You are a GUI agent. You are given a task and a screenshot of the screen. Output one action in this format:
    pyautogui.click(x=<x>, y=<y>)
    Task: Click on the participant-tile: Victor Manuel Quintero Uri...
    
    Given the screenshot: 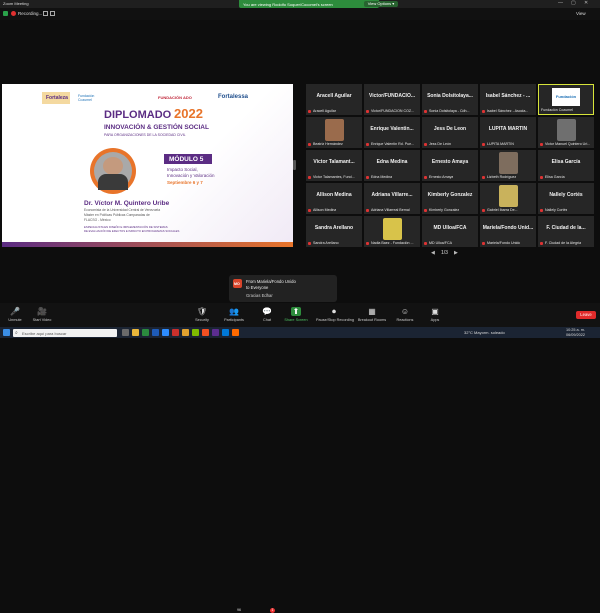 What is the action you would take?
    pyautogui.click(x=566, y=132)
    